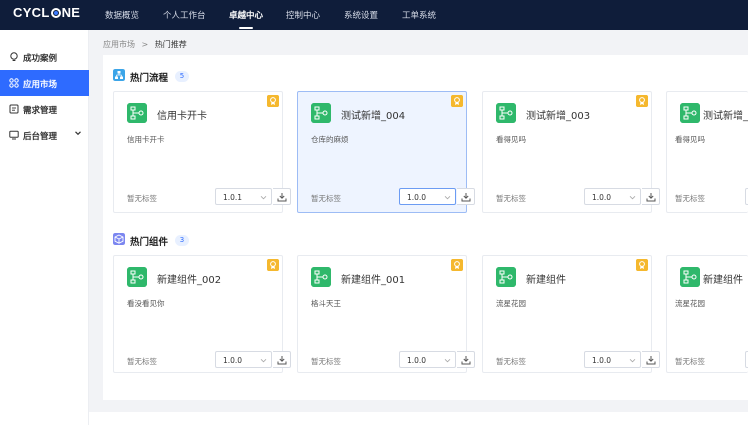 This screenshot has height=425, width=748. I want to click on component-card: 新建组件_002 看没看见你 暂无标签 1.0.0, so click(202, 314).